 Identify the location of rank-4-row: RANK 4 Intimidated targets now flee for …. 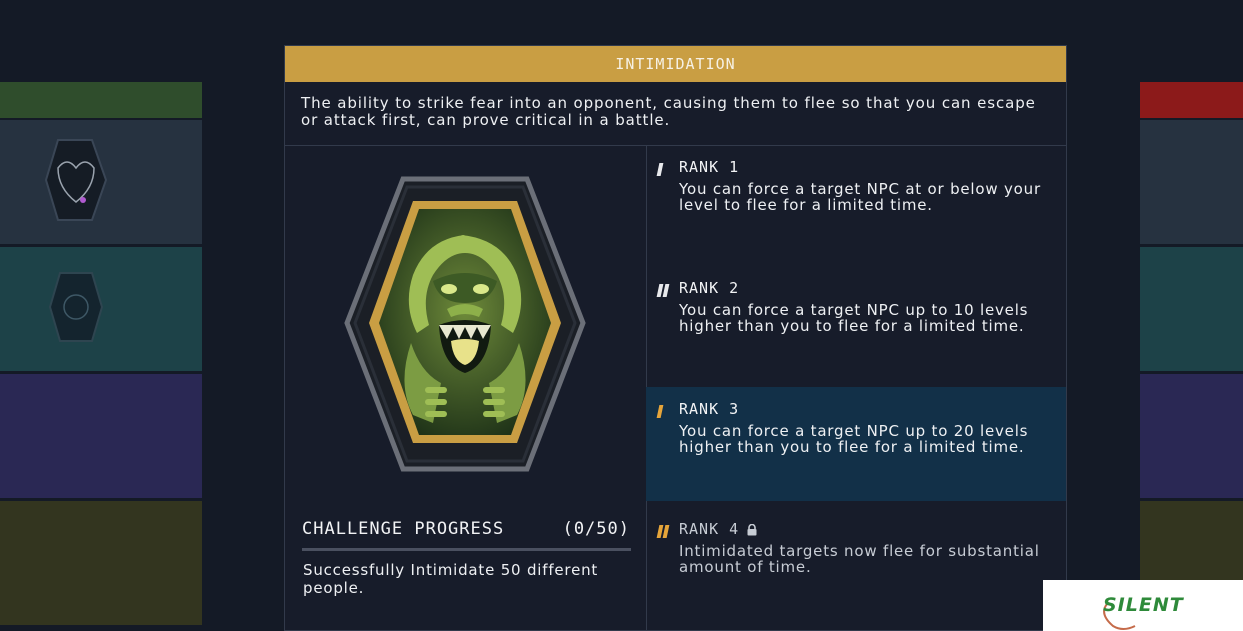
(856, 564).